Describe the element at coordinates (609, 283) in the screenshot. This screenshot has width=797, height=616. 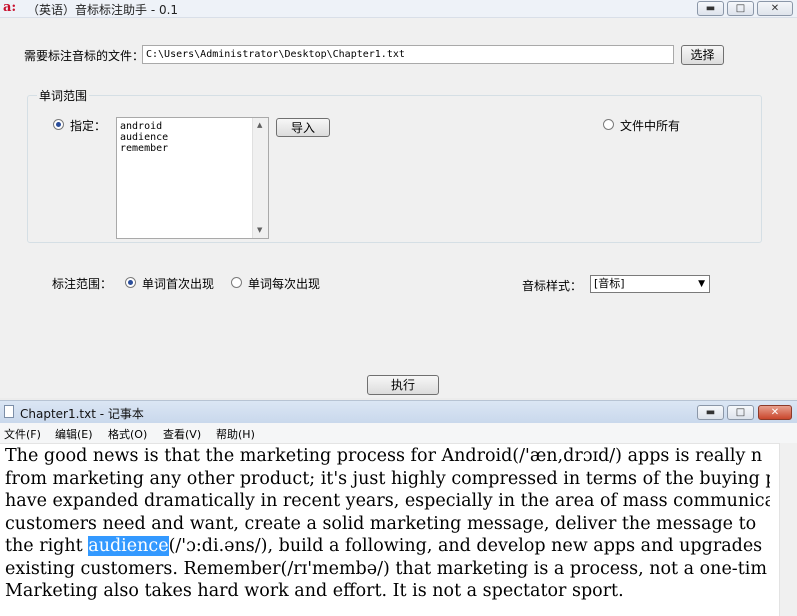
I see `phonetic-style-value: [音标]` at that location.